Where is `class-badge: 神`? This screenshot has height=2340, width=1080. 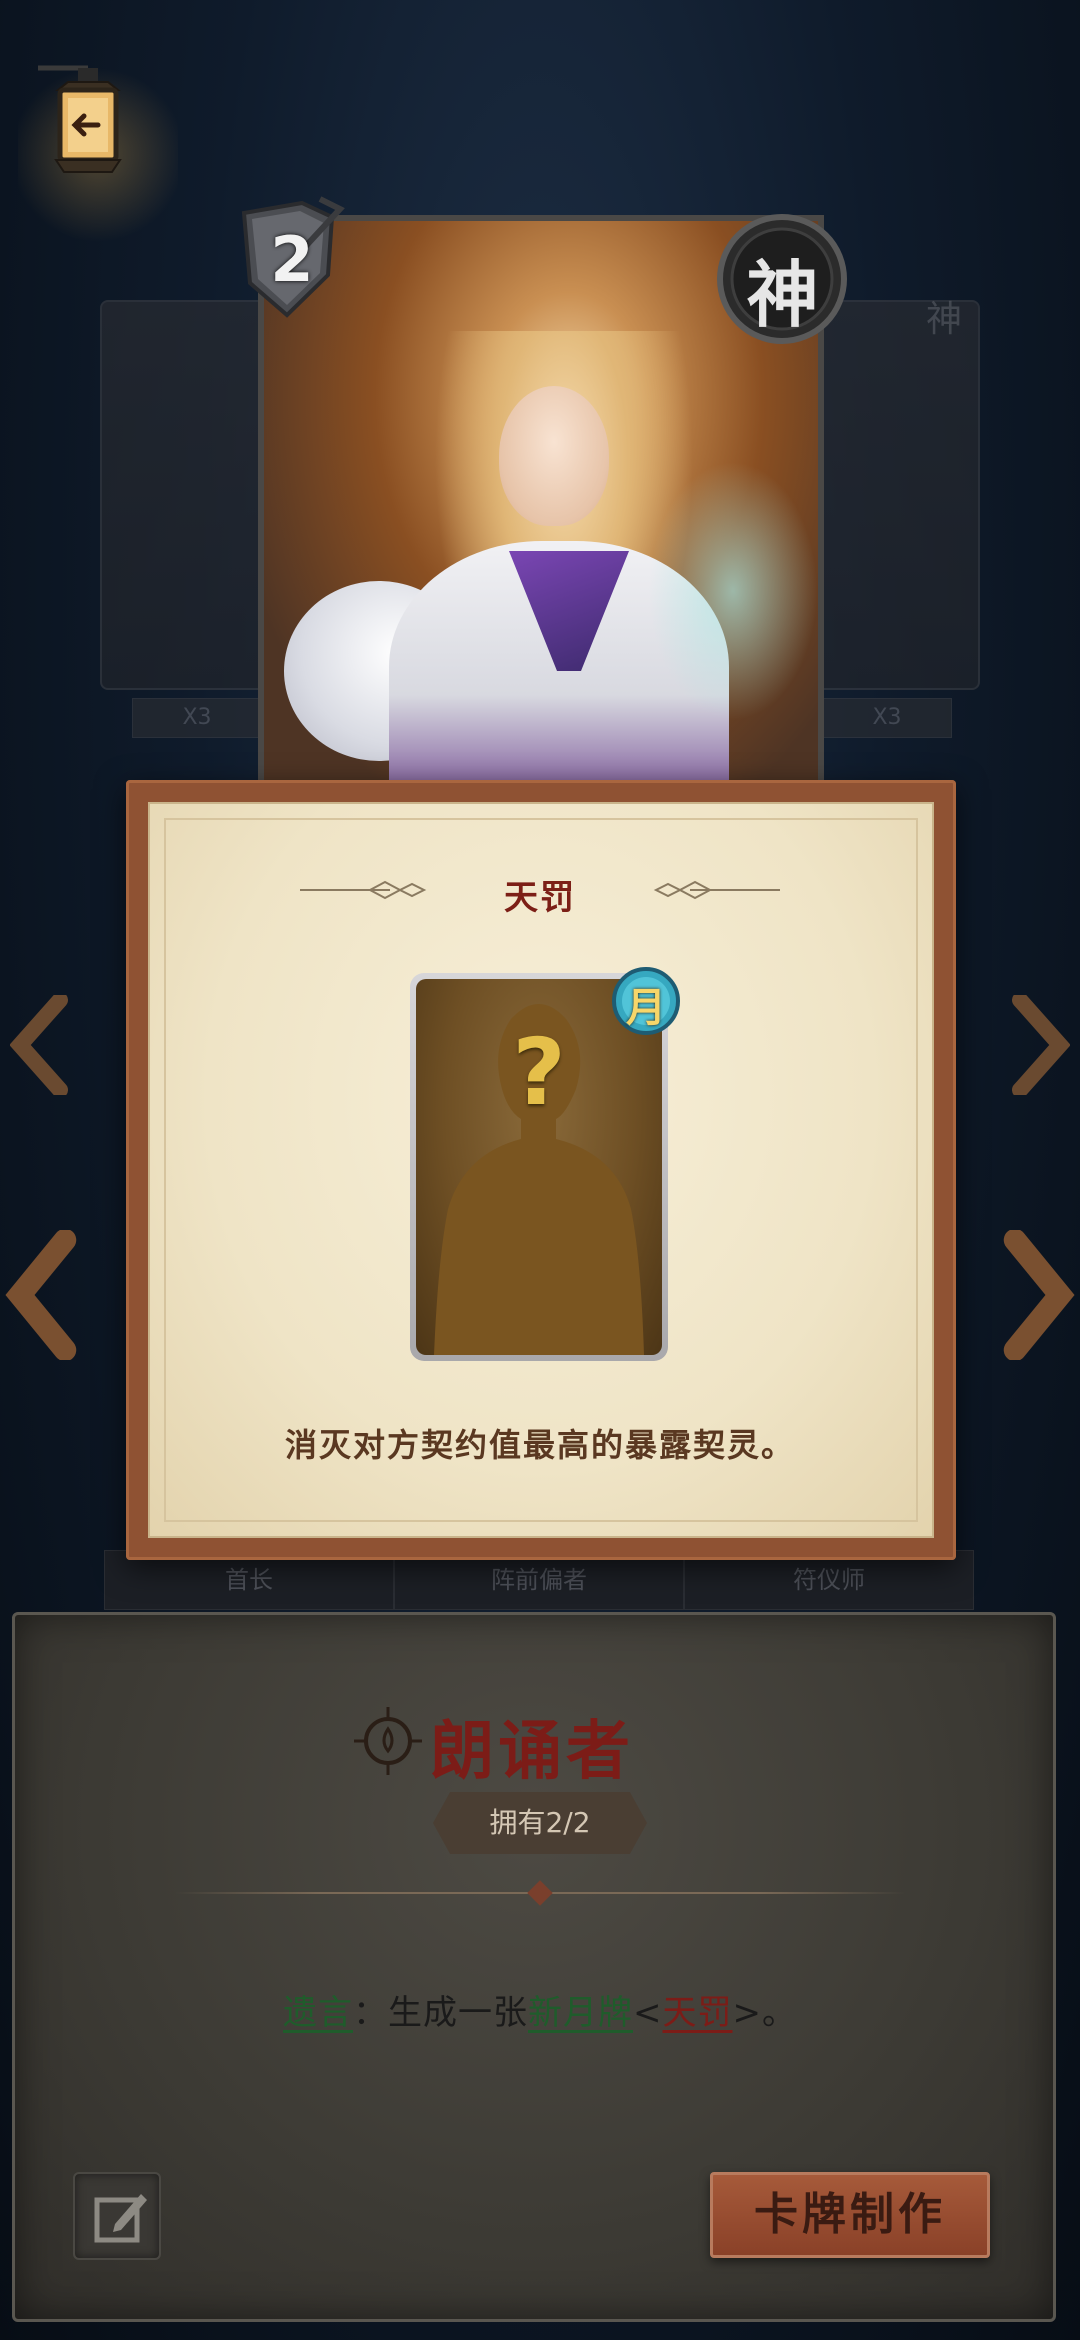 class-badge: 神 is located at coordinates (782, 279).